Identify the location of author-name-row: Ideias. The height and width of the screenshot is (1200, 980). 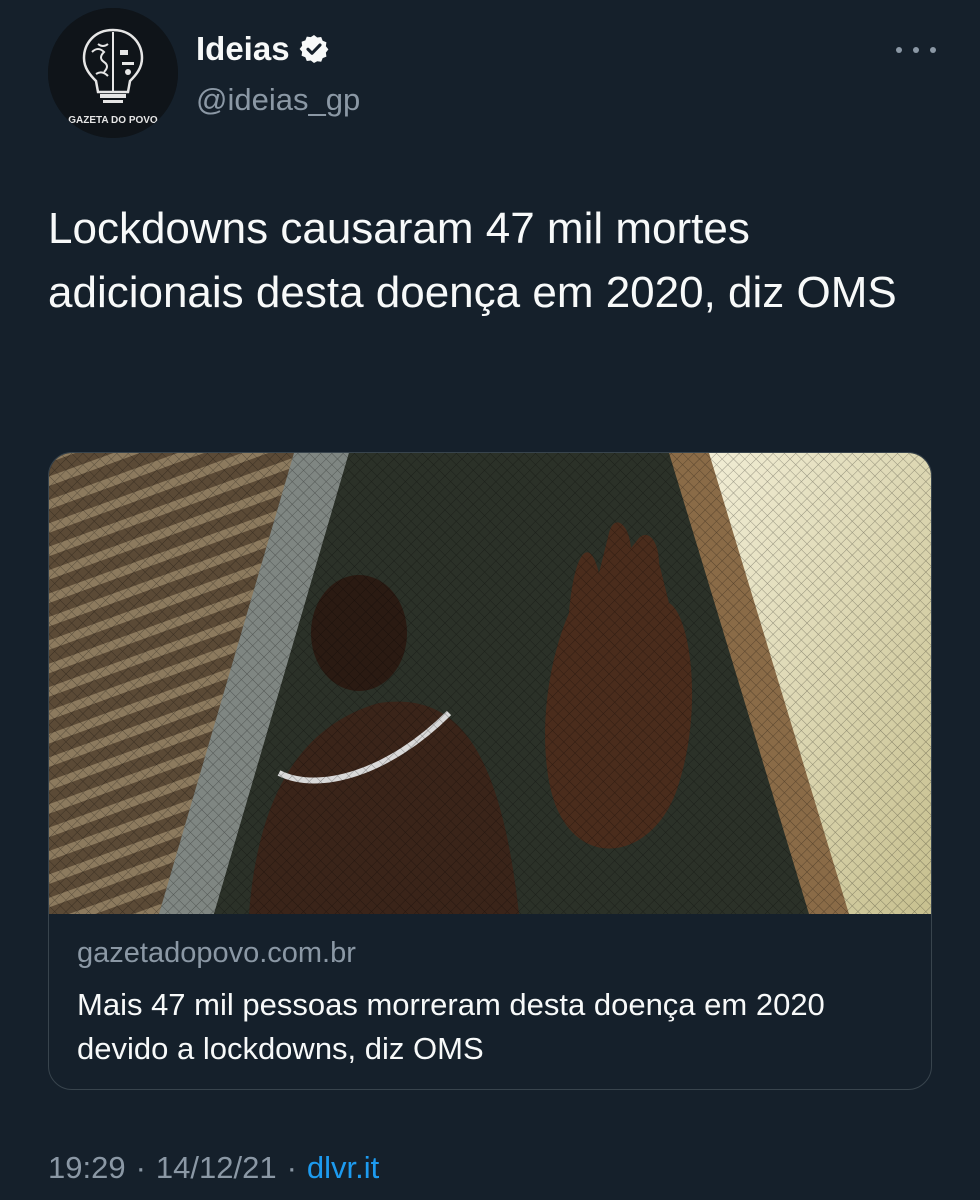
(263, 49).